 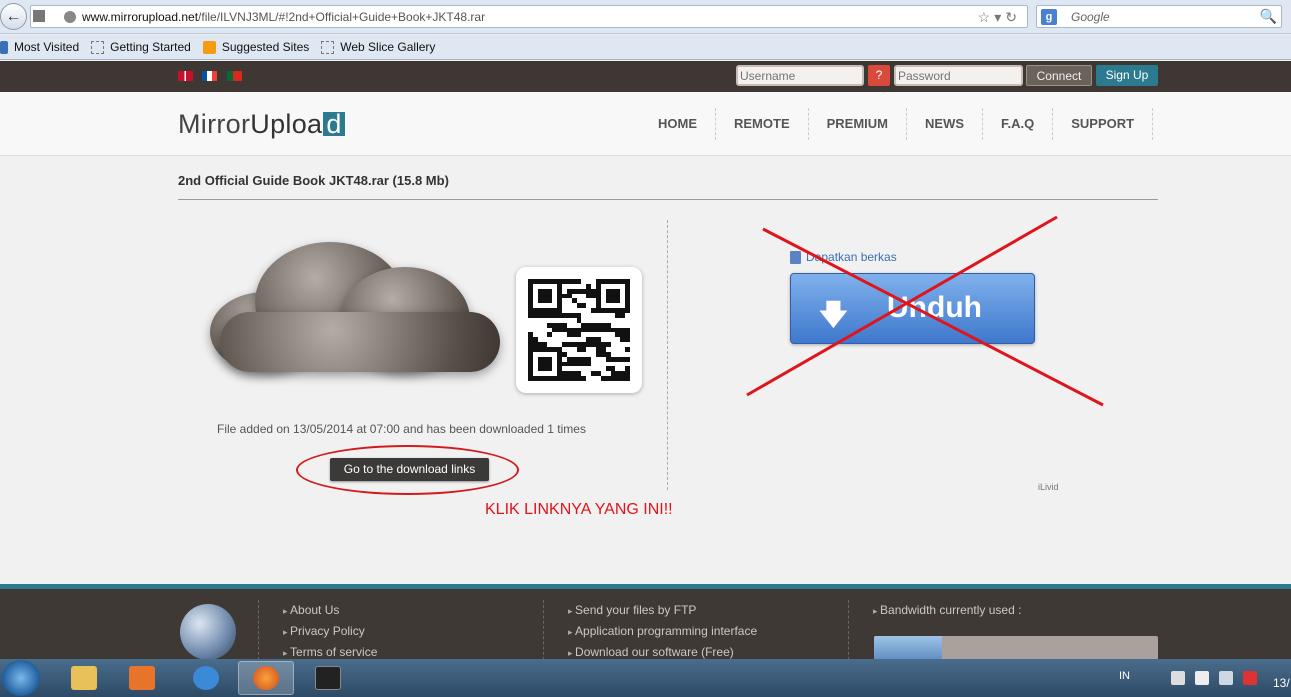 I want to click on bookmark-most-visited: Most Visited, so click(x=39, y=47).